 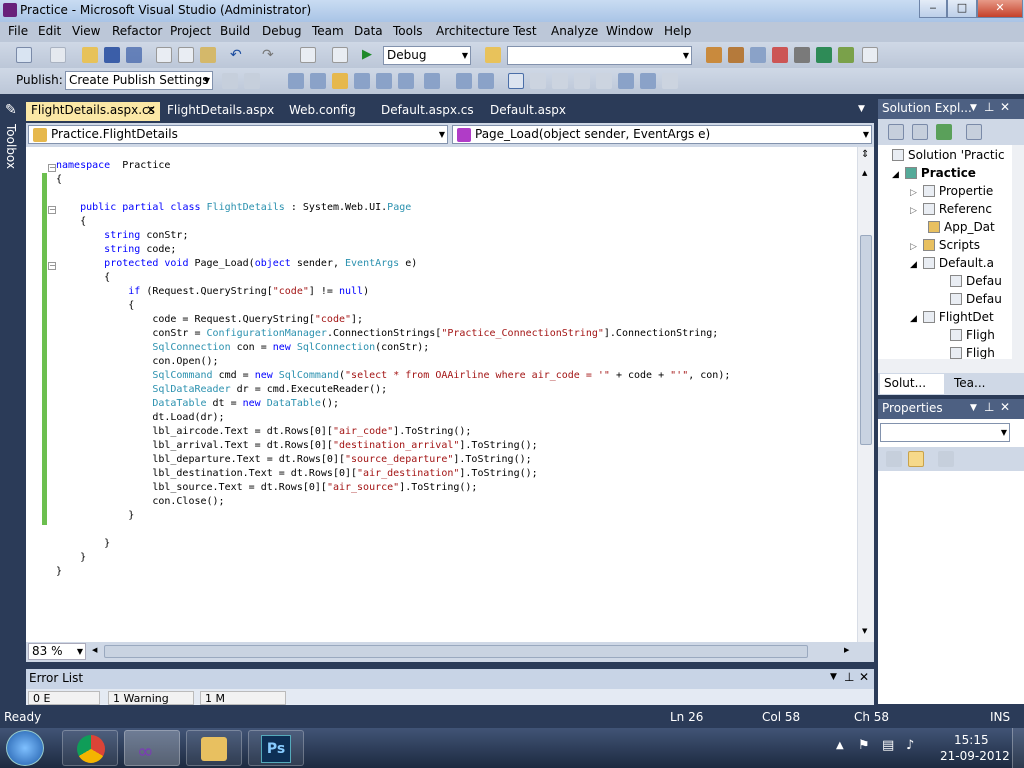 What do you see at coordinates (432, 81) in the screenshot?
I see `decrease-indent-icon` at bounding box center [432, 81].